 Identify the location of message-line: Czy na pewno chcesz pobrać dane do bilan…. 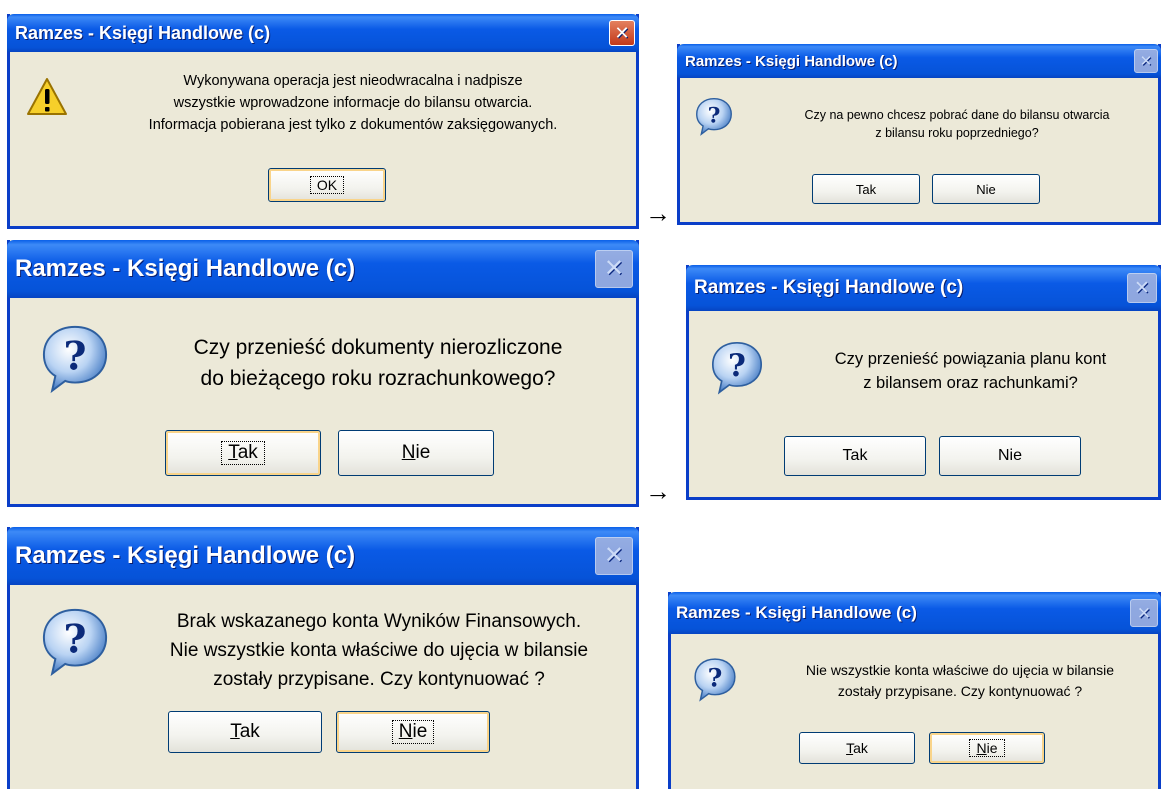
(957, 115).